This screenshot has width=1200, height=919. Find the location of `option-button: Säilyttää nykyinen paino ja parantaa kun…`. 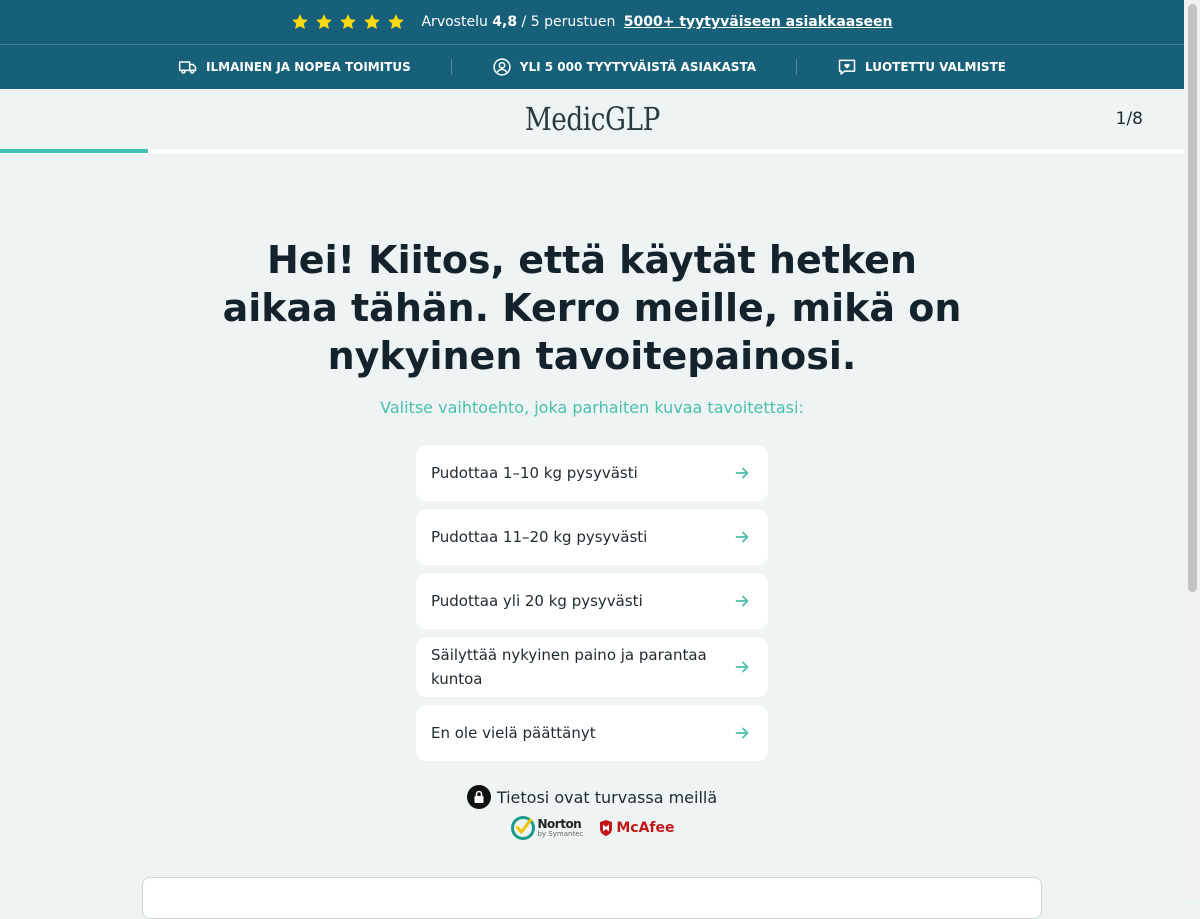

option-button: Säilyttää nykyinen paino ja parantaa kun… is located at coordinates (592, 667).